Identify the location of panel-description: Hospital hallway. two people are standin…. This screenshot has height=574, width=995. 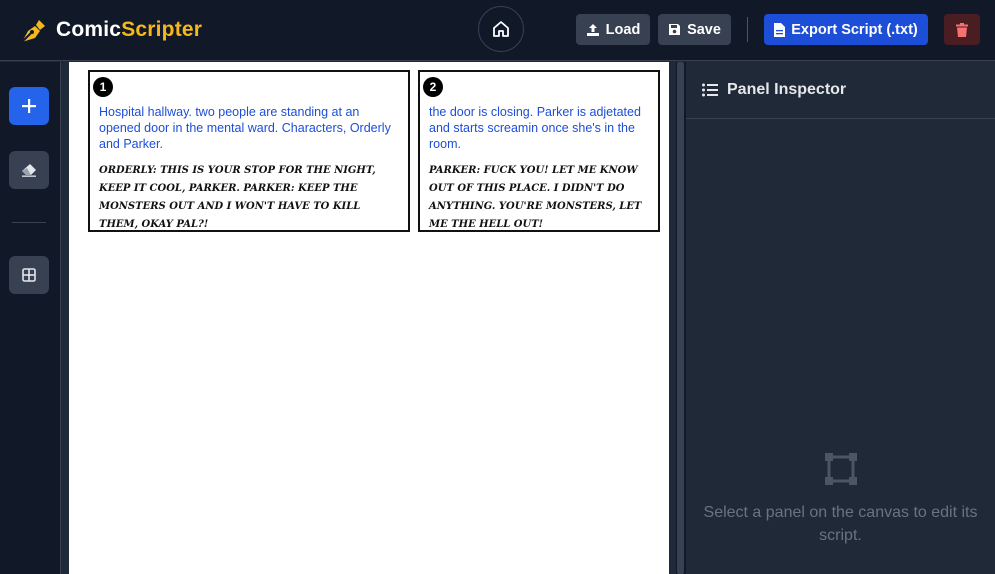
(245, 128).